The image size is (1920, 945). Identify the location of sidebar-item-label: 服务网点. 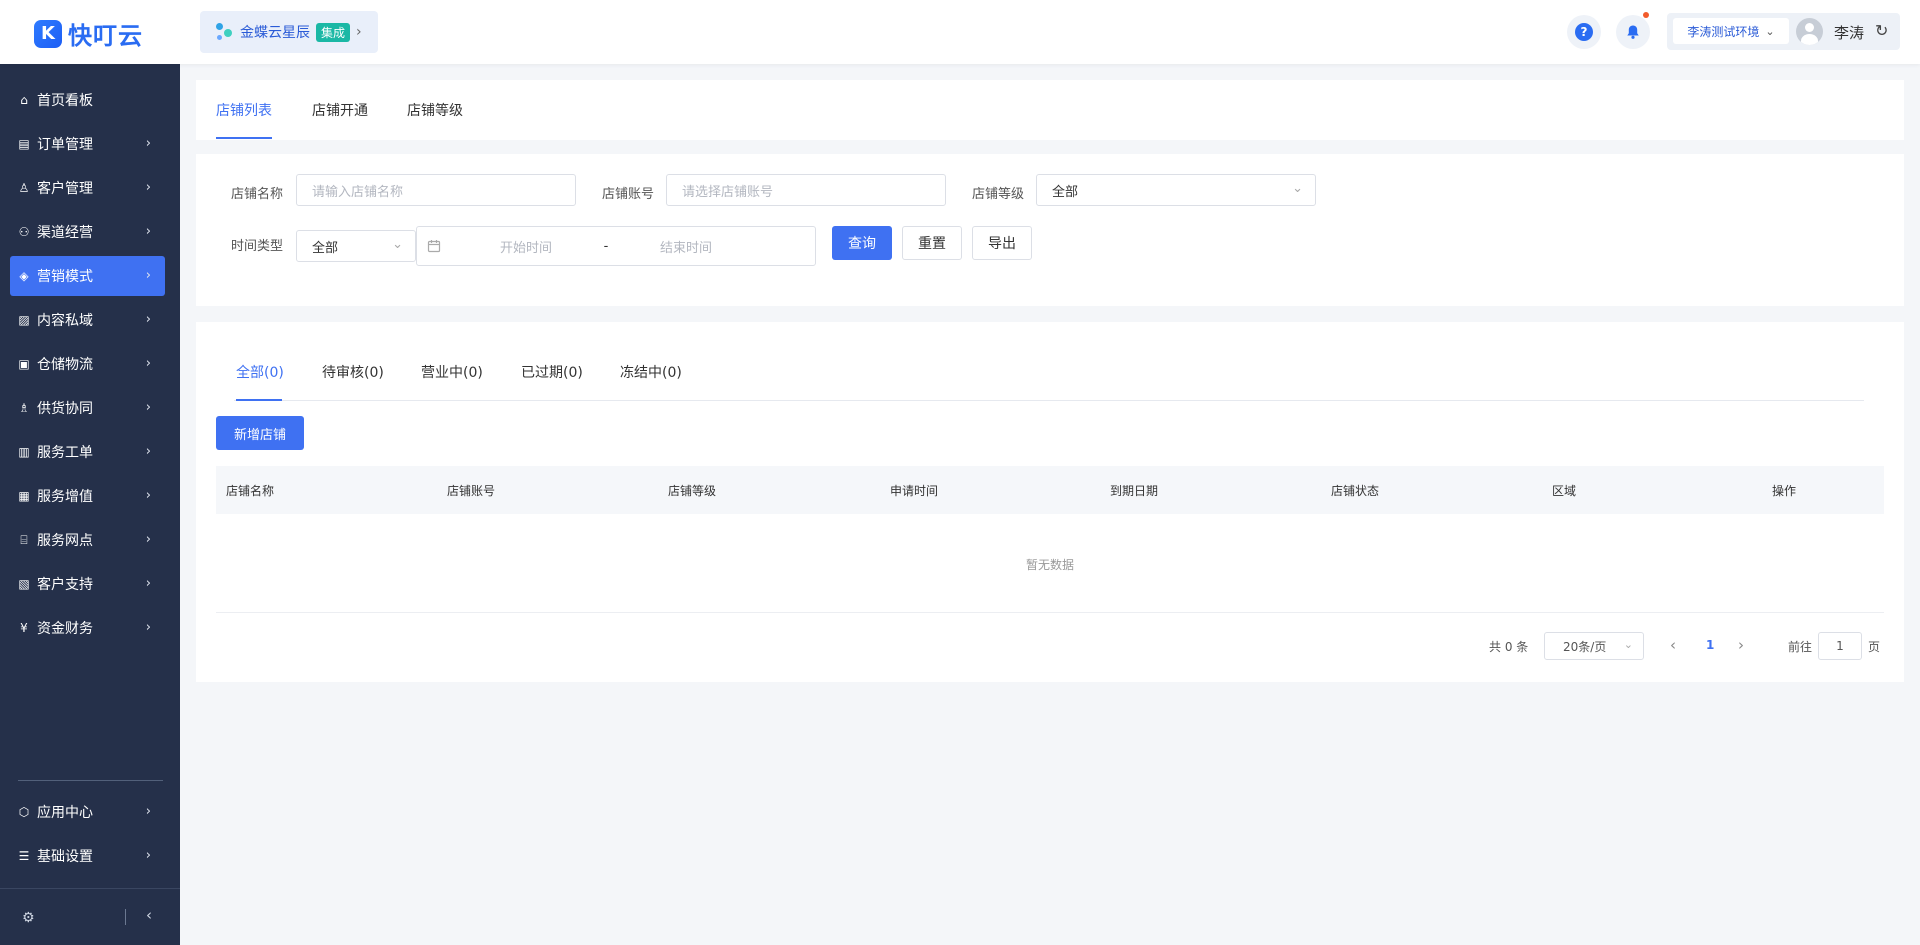
(65, 541).